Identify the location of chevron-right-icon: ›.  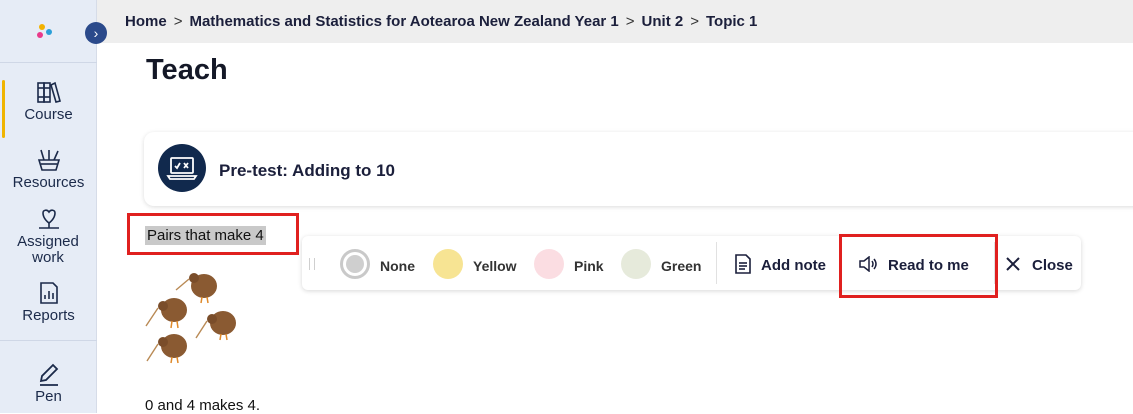
(96, 33).